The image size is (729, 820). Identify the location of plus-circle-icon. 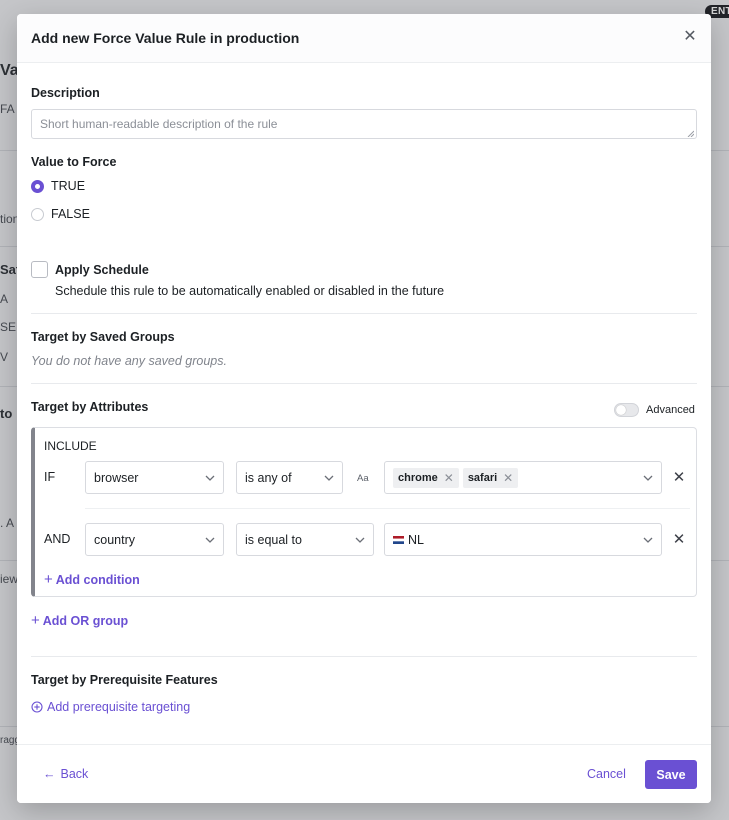
(37, 707).